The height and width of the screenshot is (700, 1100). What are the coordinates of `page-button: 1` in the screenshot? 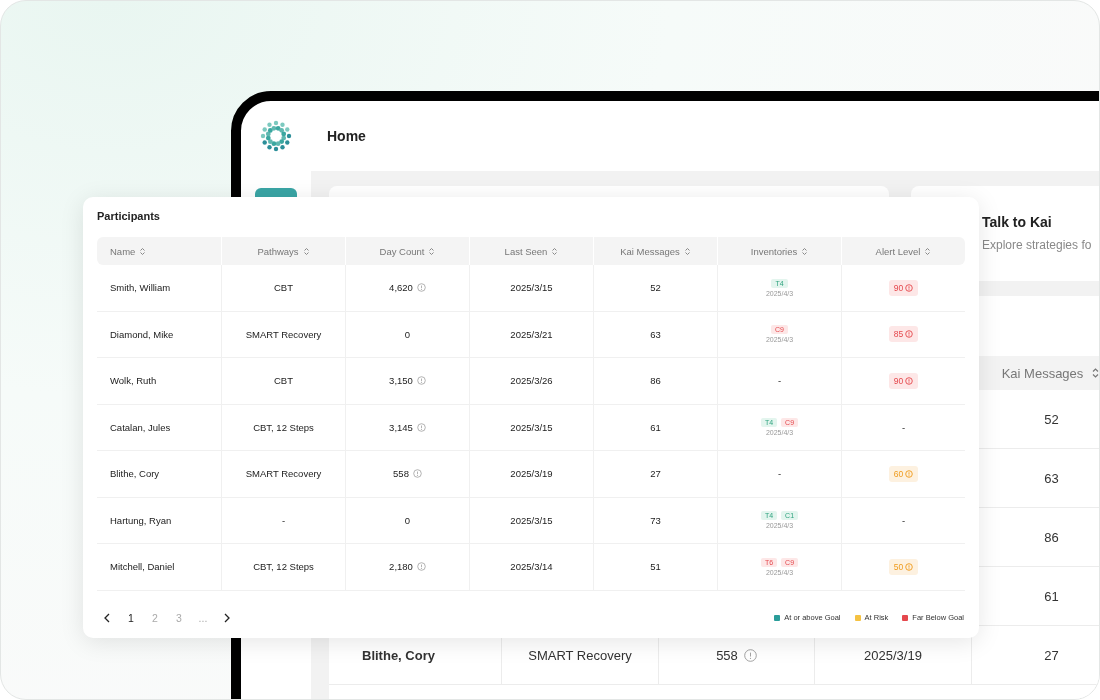 It's located at (131, 617).